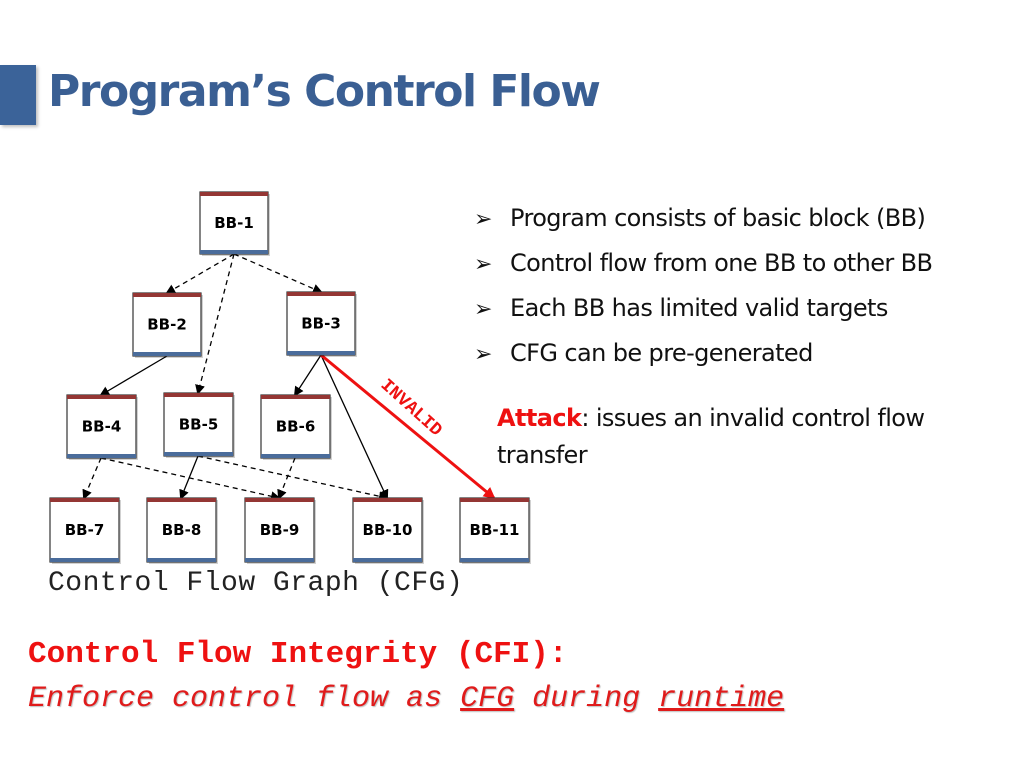 Image resolution: width=1024 pixels, height=768 pixels. What do you see at coordinates (539, 418) in the screenshot?
I see `attack-keyword: Attack` at bounding box center [539, 418].